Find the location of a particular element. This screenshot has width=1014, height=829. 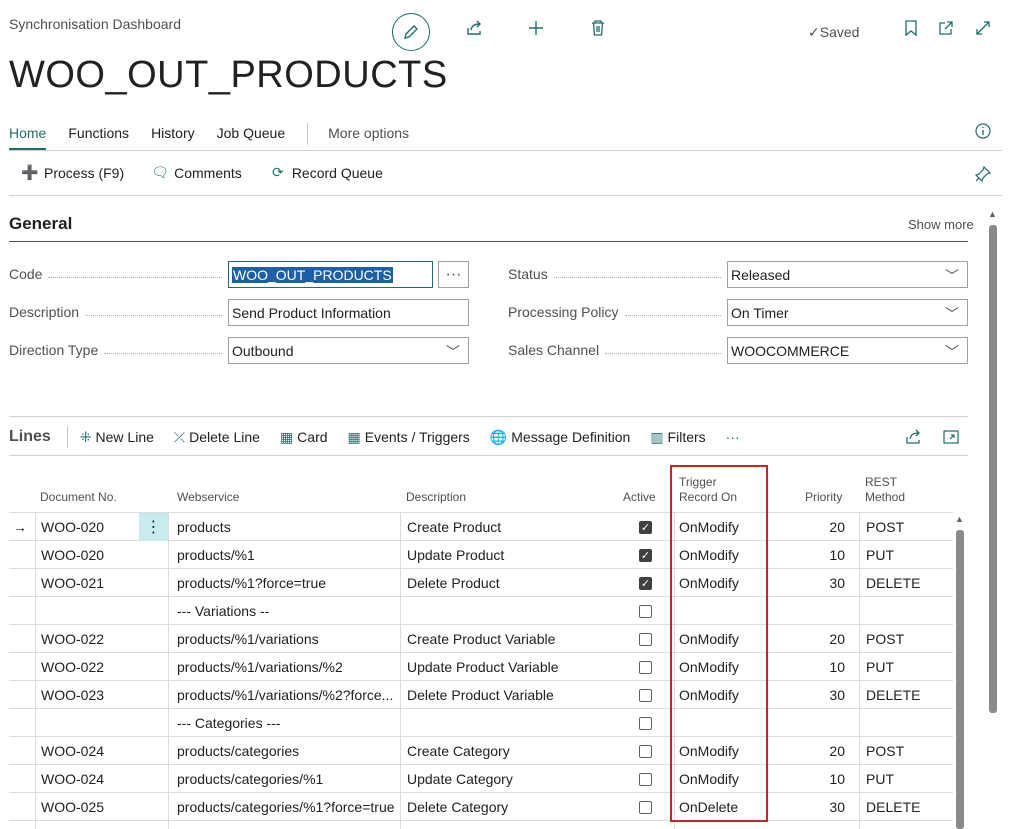

cell-active: ✓ is located at coordinates (647, 555).